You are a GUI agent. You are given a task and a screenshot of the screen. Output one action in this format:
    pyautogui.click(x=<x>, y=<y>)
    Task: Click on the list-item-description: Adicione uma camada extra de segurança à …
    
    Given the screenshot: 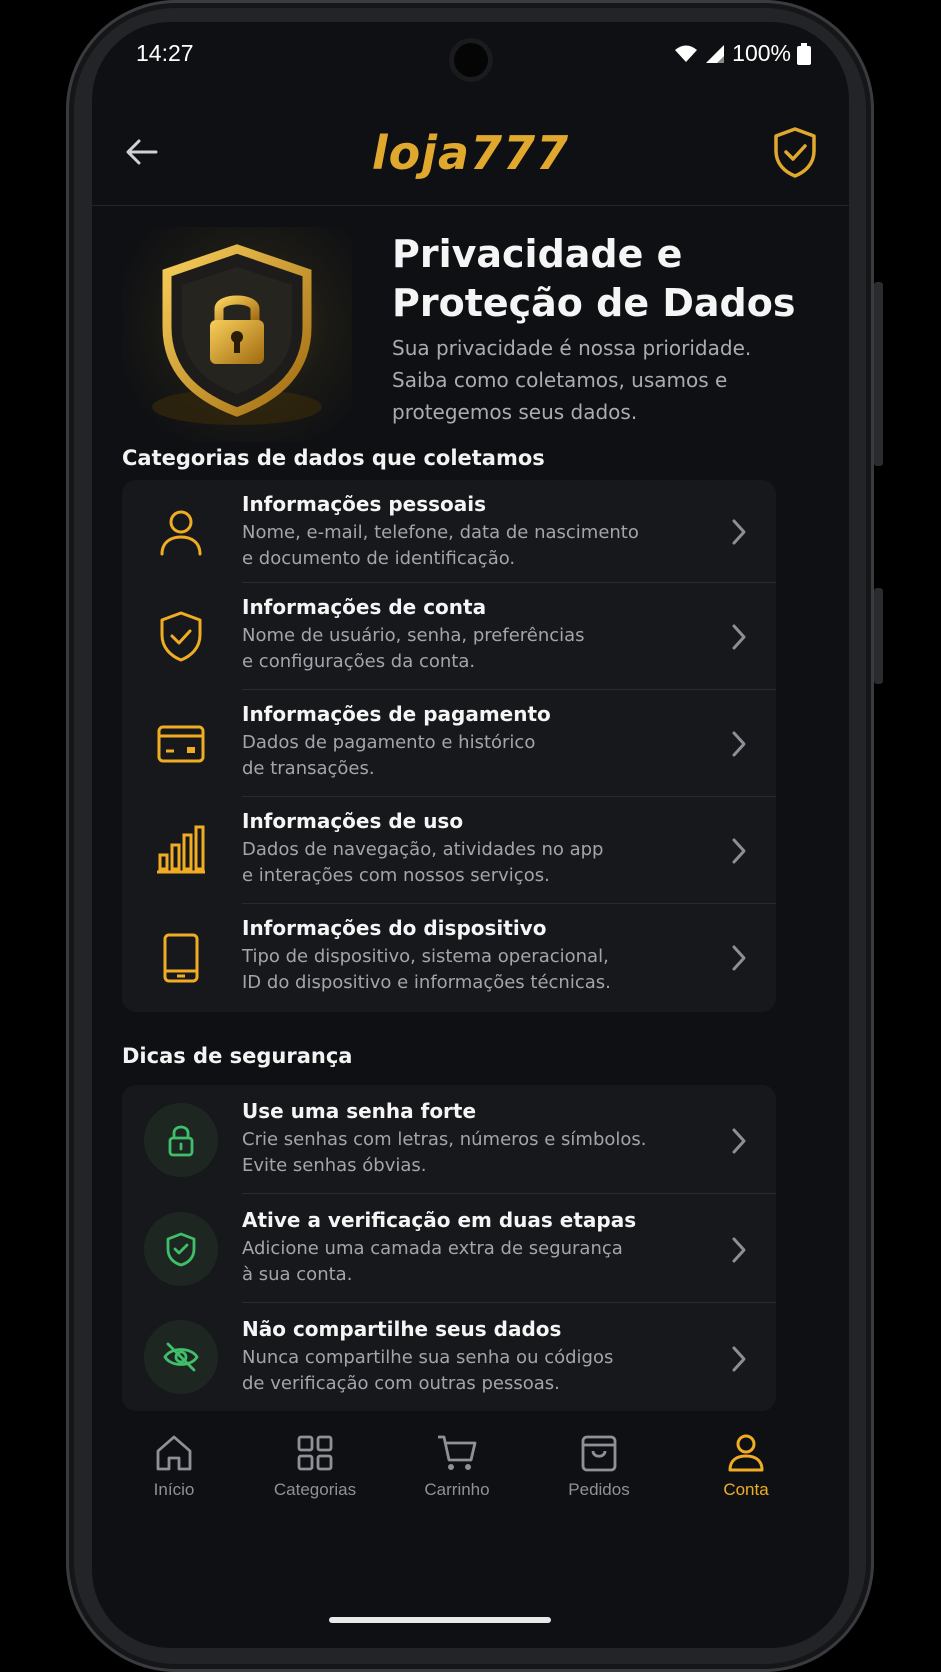 What is the action you would take?
    pyautogui.click(x=432, y=1261)
    